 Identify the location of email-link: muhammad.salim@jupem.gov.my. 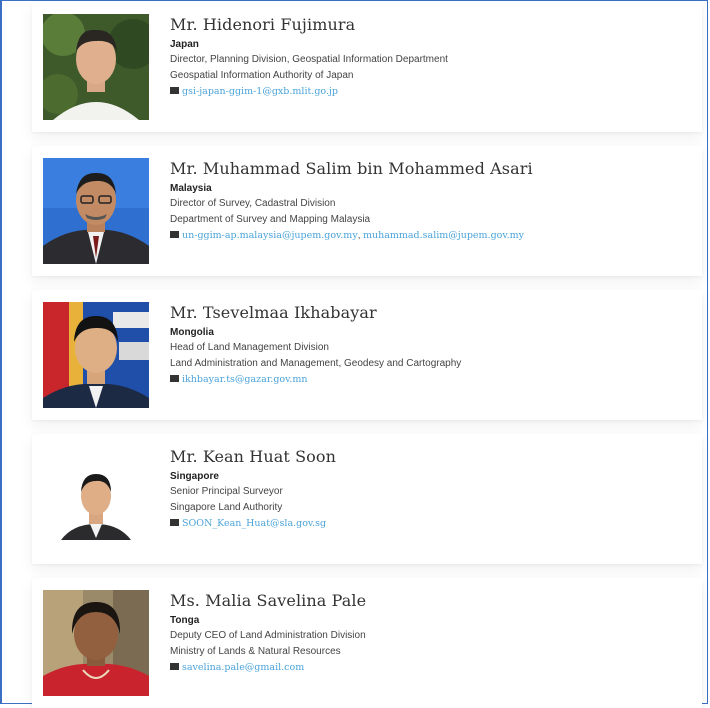
(443, 235).